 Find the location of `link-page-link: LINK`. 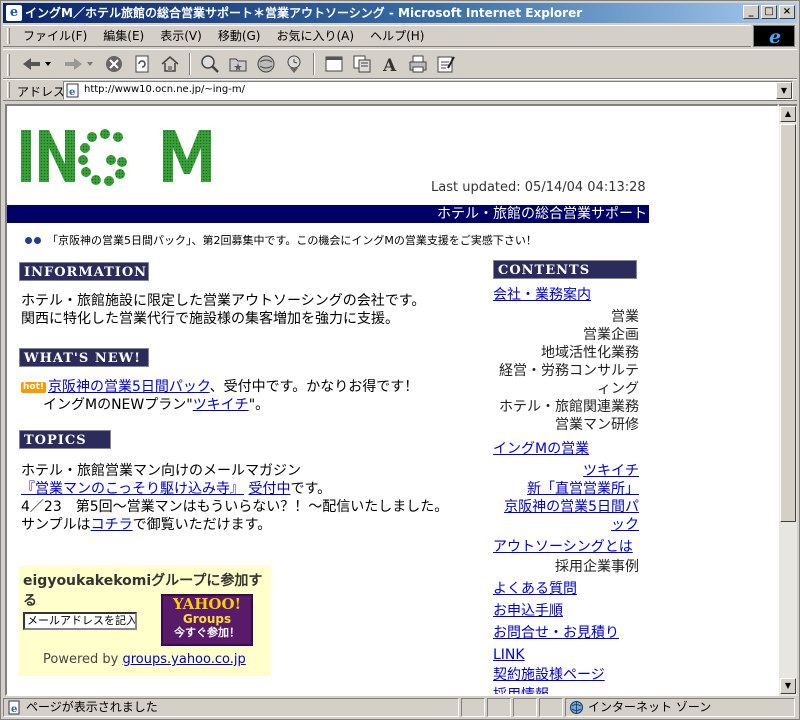

link-page-link: LINK is located at coordinates (566, 655).